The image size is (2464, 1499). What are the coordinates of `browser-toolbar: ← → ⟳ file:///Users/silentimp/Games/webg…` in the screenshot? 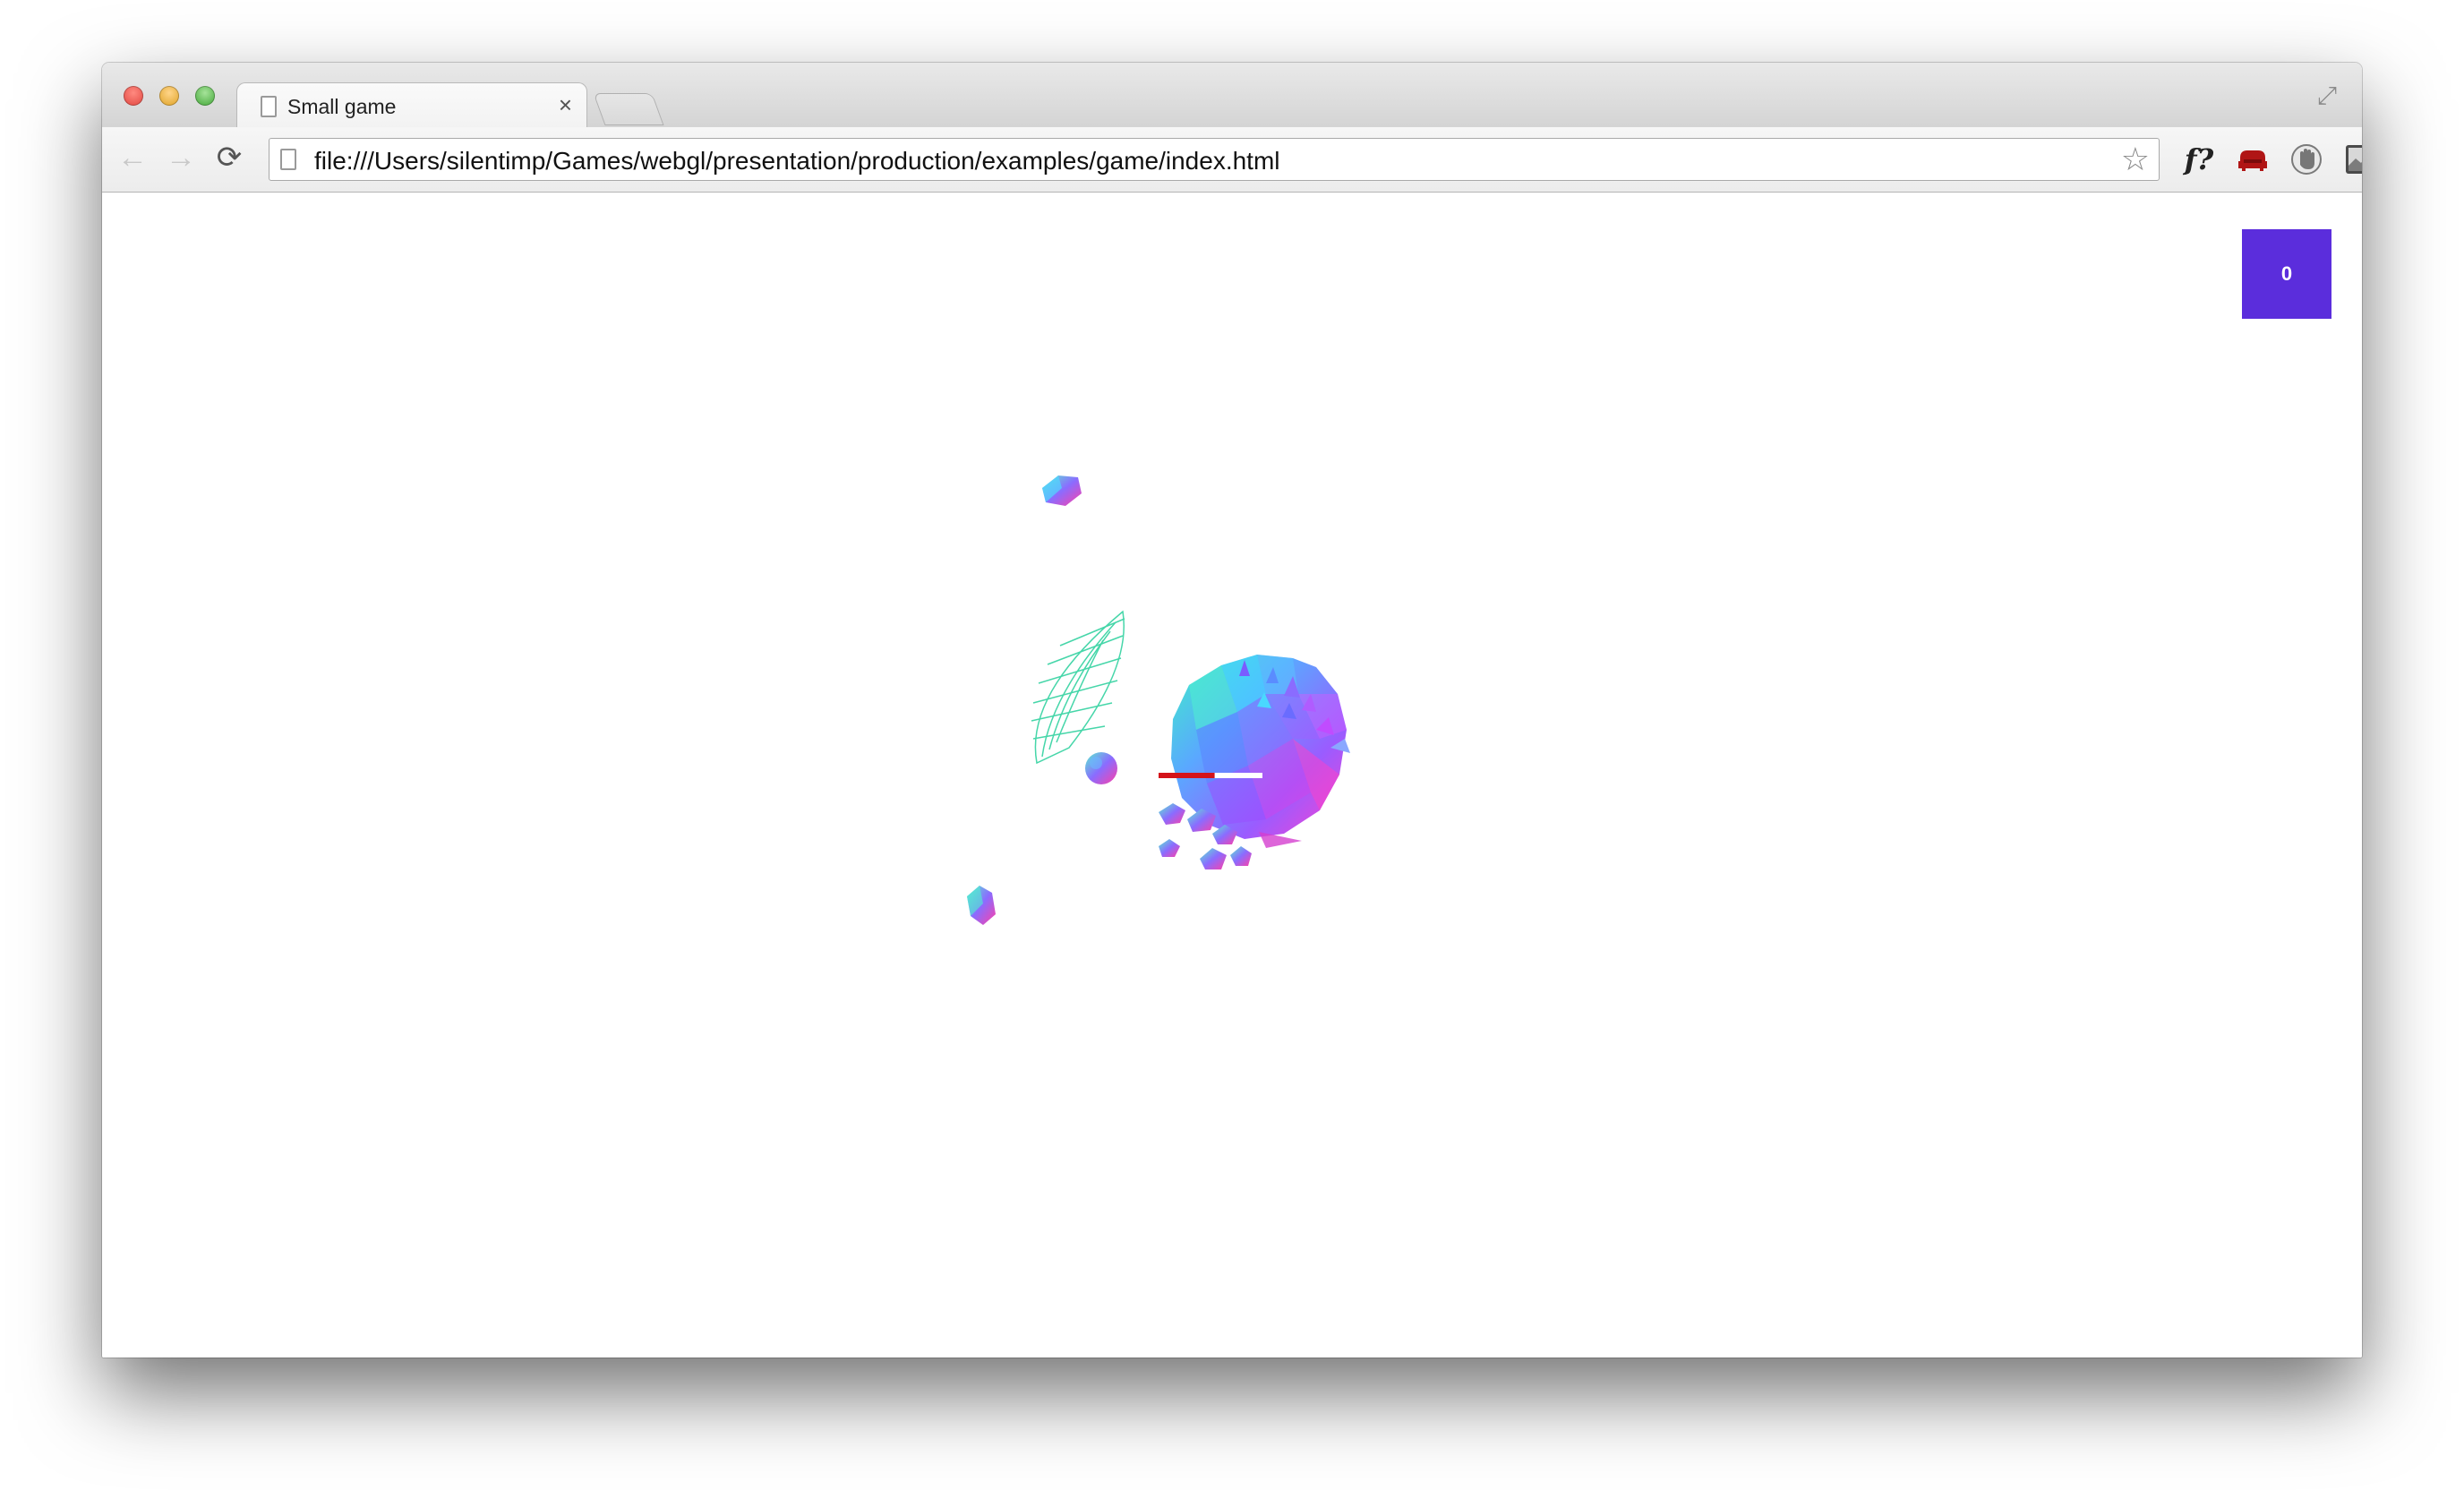 It's located at (1232, 160).